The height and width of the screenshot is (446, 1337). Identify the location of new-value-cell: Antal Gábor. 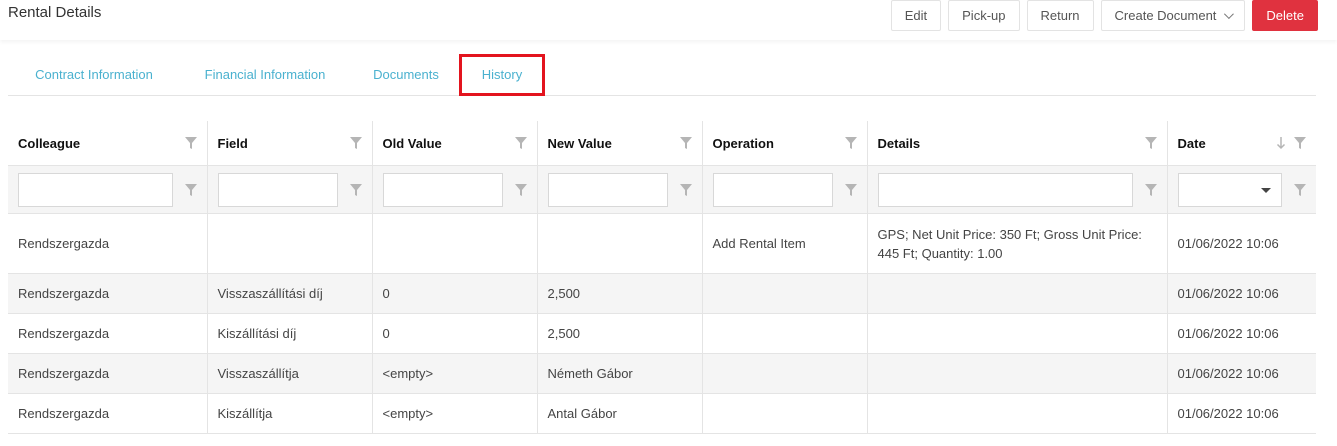
(620, 413).